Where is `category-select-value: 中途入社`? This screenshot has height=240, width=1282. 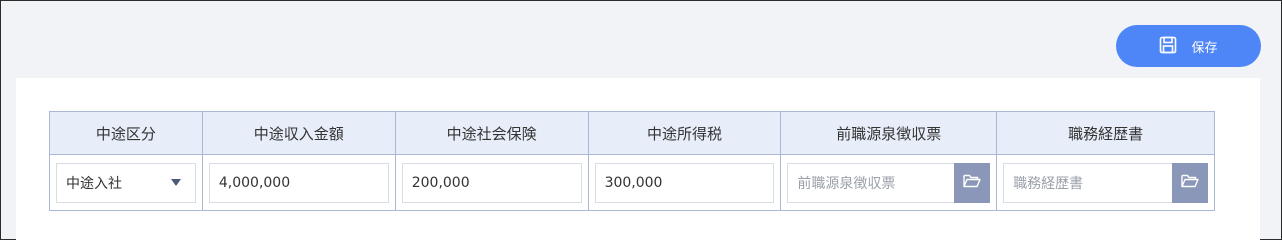 category-select-value: 中途入社 is located at coordinates (94, 183).